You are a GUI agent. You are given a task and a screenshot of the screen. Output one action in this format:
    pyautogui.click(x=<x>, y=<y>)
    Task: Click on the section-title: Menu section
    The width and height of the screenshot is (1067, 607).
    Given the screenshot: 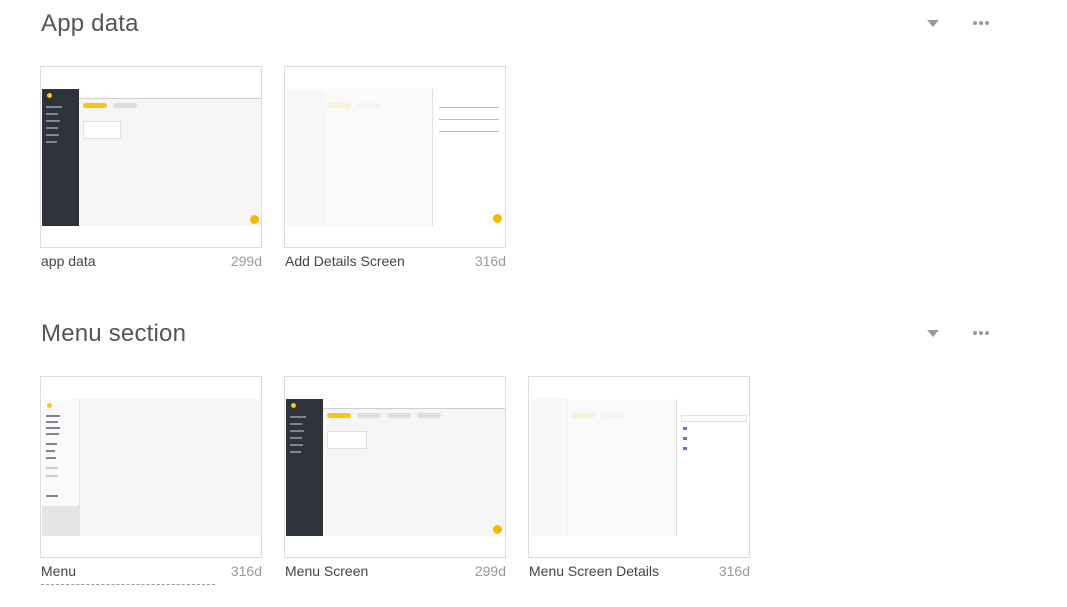 What is the action you would take?
    pyautogui.click(x=114, y=333)
    